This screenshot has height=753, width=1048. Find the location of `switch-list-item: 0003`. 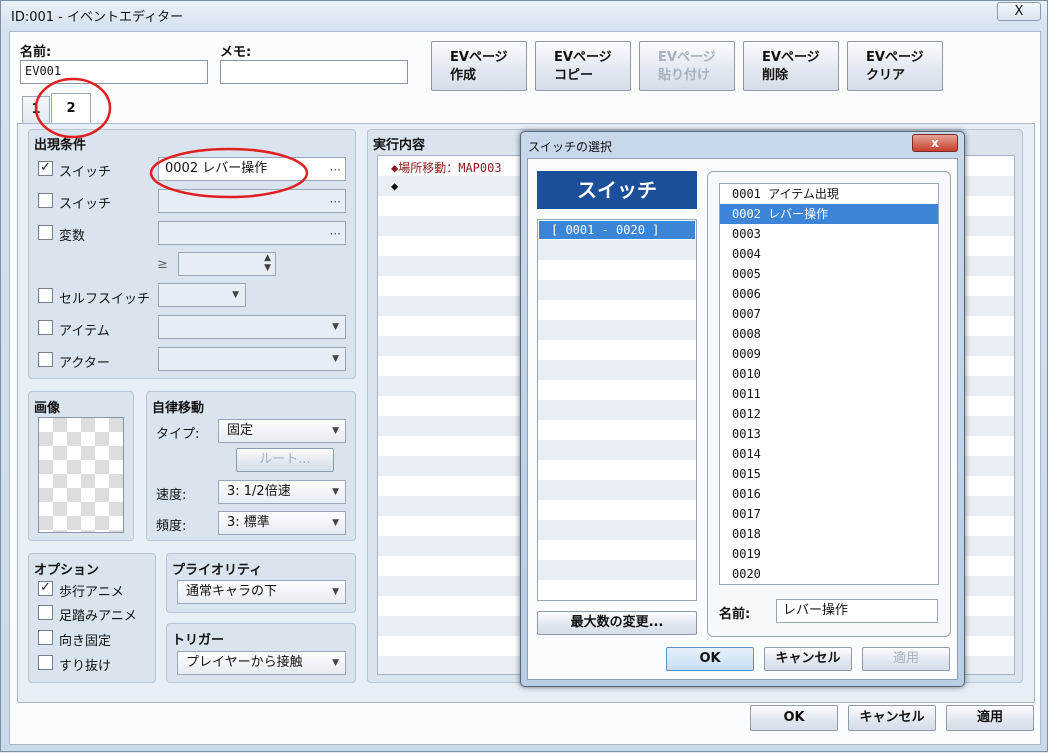

switch-list-item: 0003 is located at coordinates (829, 234).